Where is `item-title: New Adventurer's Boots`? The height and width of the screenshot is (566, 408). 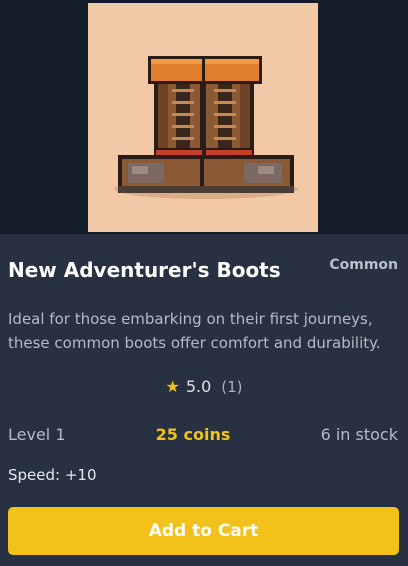 item-title: New Adventurer's Boots is located at coordinates (144, 270).